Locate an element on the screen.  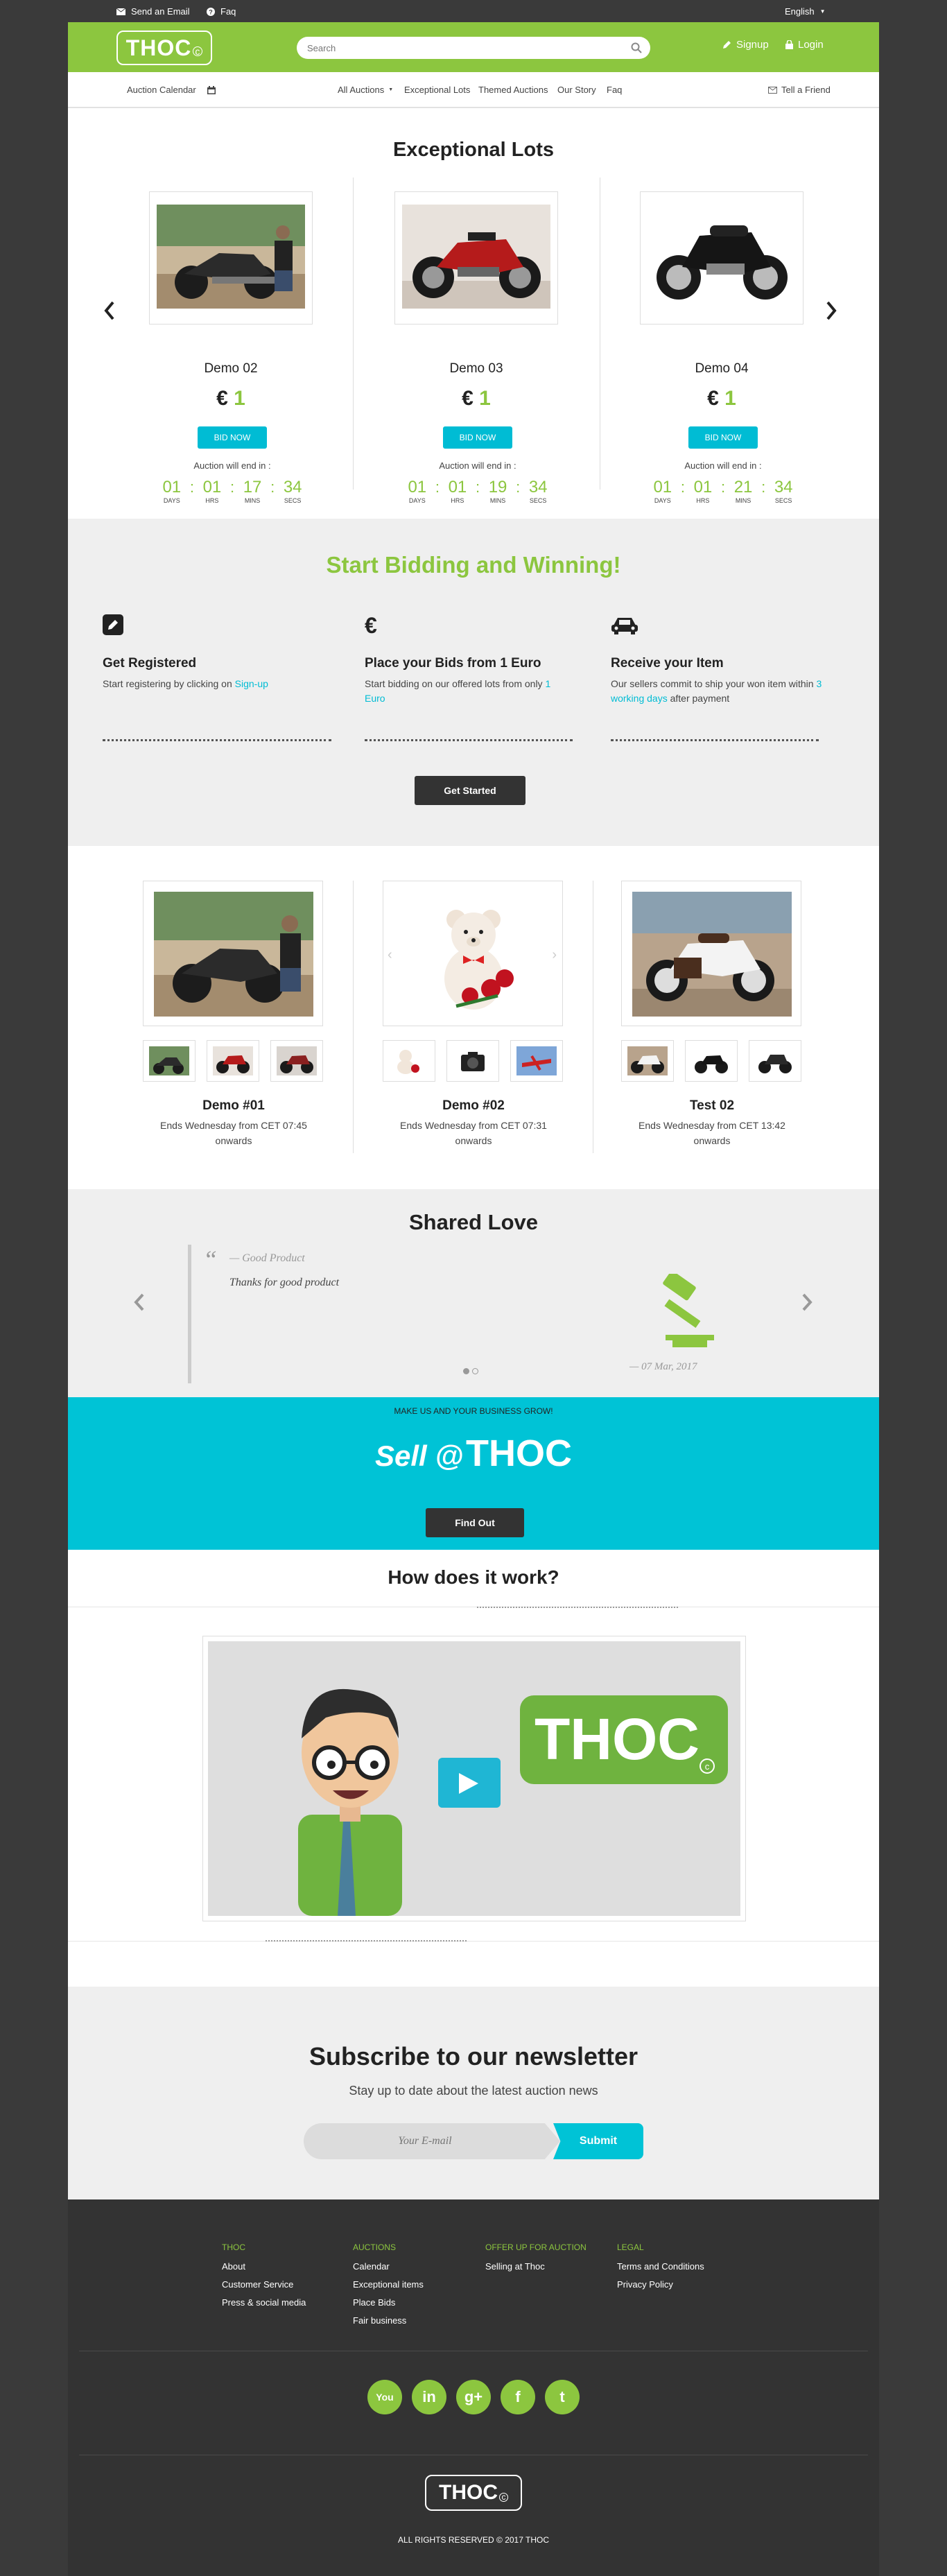
auction-name: Demo #01 is located at coordinates (234, 1106).